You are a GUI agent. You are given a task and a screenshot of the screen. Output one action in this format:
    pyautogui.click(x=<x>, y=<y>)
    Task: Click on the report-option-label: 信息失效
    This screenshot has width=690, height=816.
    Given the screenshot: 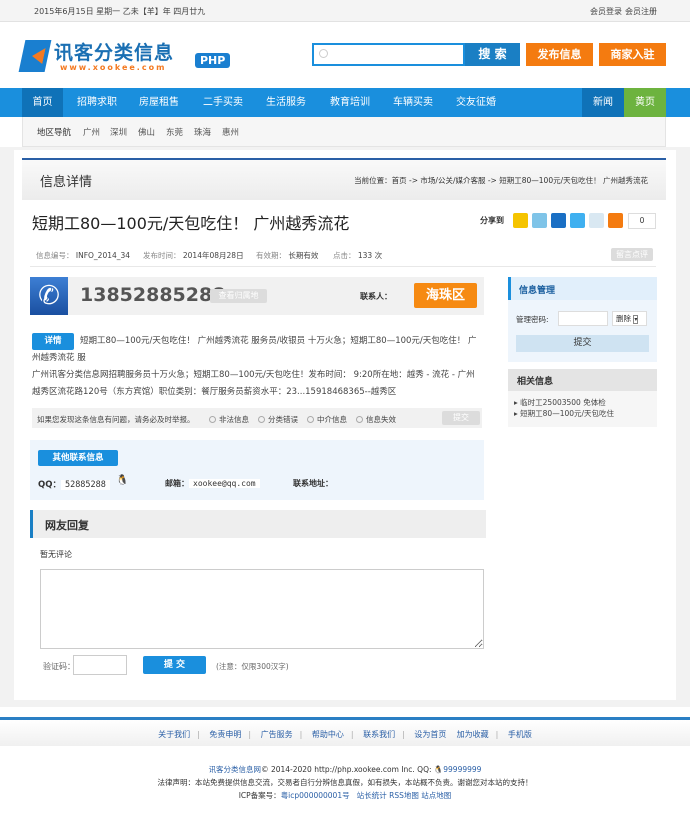 What is the action you would take?
    pyautogui.click(x=381, y=419)
    